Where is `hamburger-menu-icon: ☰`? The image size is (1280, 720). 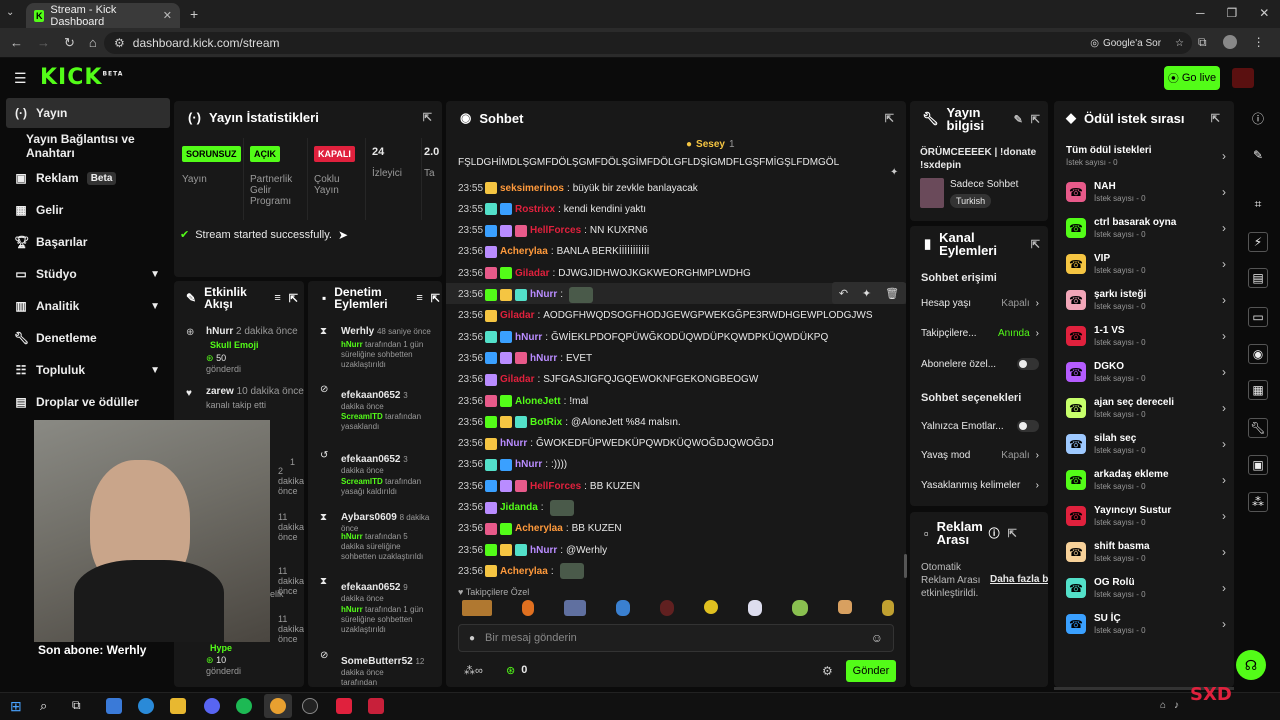 hamburger-menu-icon: ☰ is located at coordinates (20, 78).